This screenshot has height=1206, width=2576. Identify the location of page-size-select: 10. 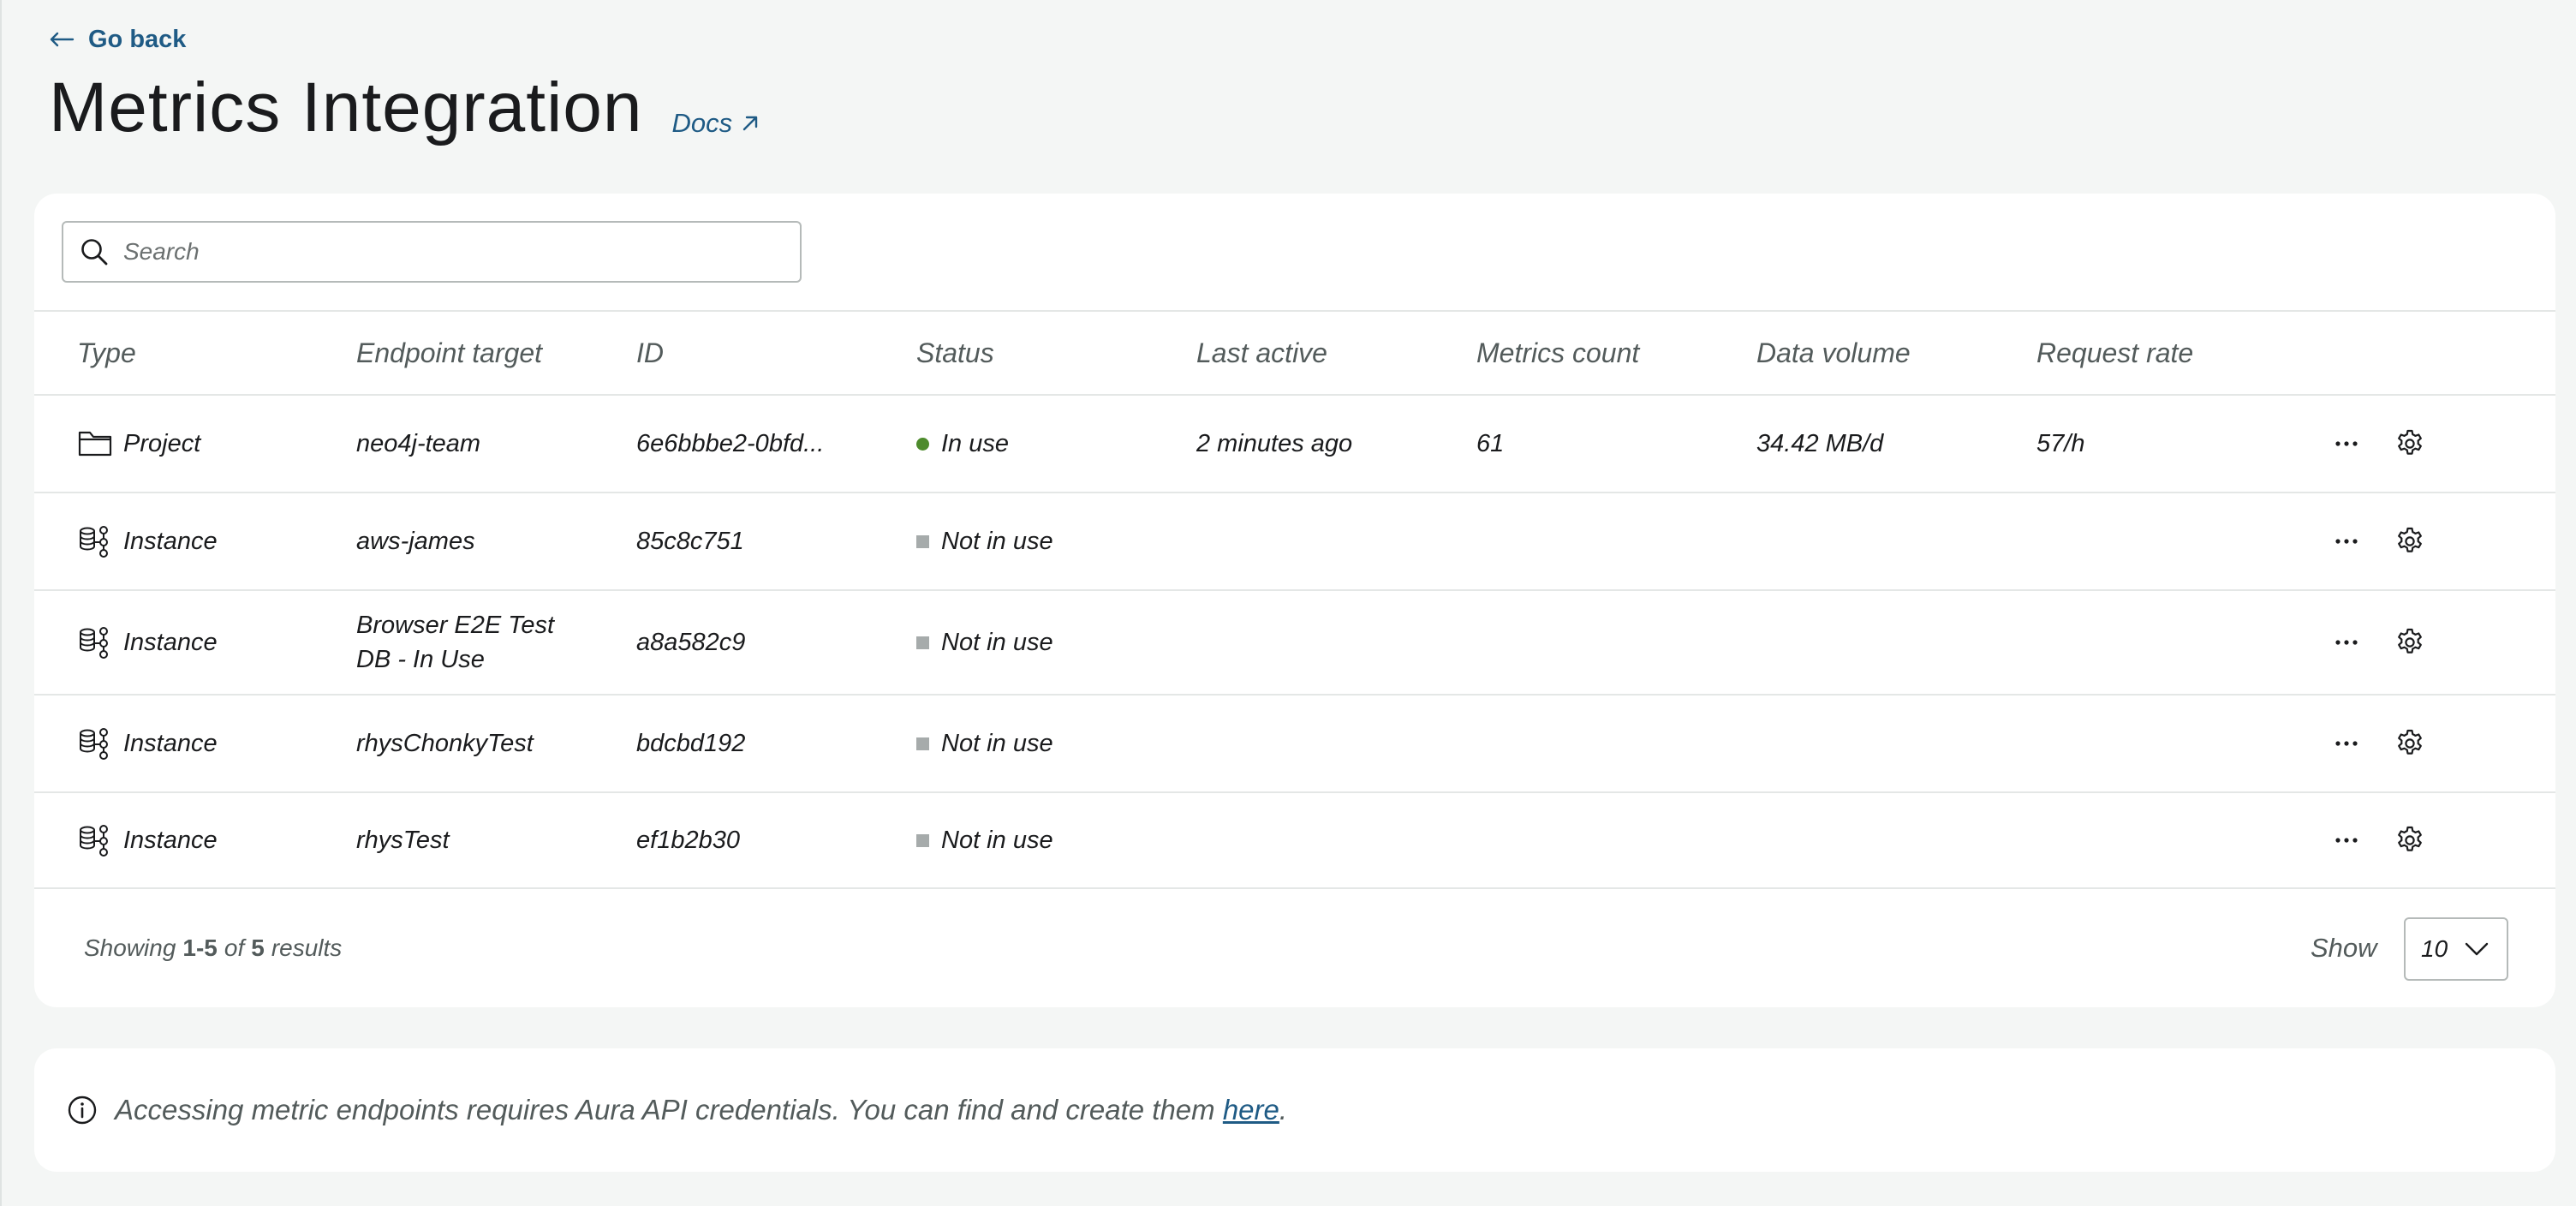
(2456, 949).